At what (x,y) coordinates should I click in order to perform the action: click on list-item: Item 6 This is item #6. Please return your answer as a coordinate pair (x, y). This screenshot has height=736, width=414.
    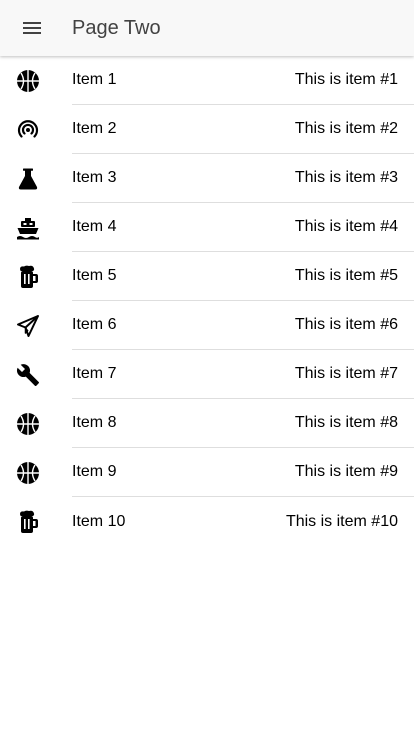
    Looking at the image, I should click on (207, 325).